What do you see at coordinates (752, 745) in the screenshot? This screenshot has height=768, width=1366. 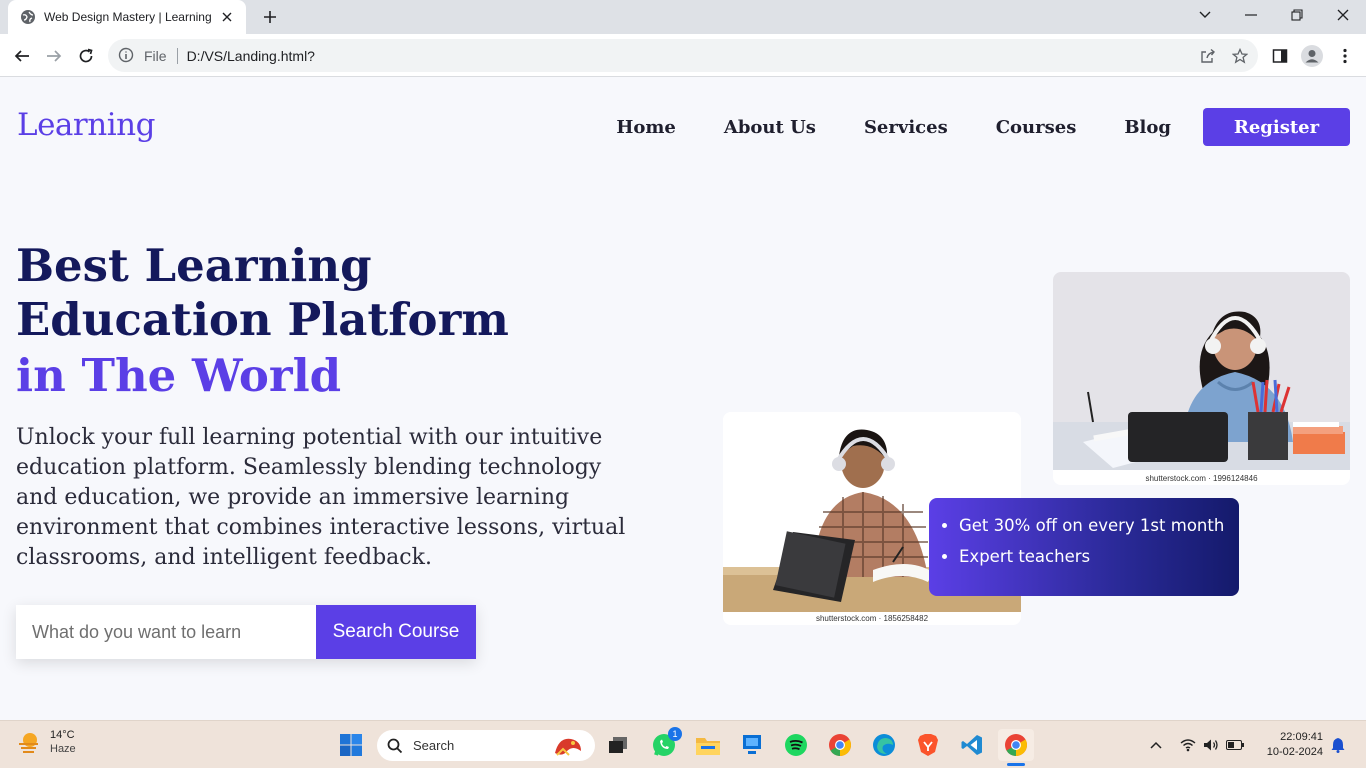 I see `remote-desktop-icon` at bounding box center [752, 745].